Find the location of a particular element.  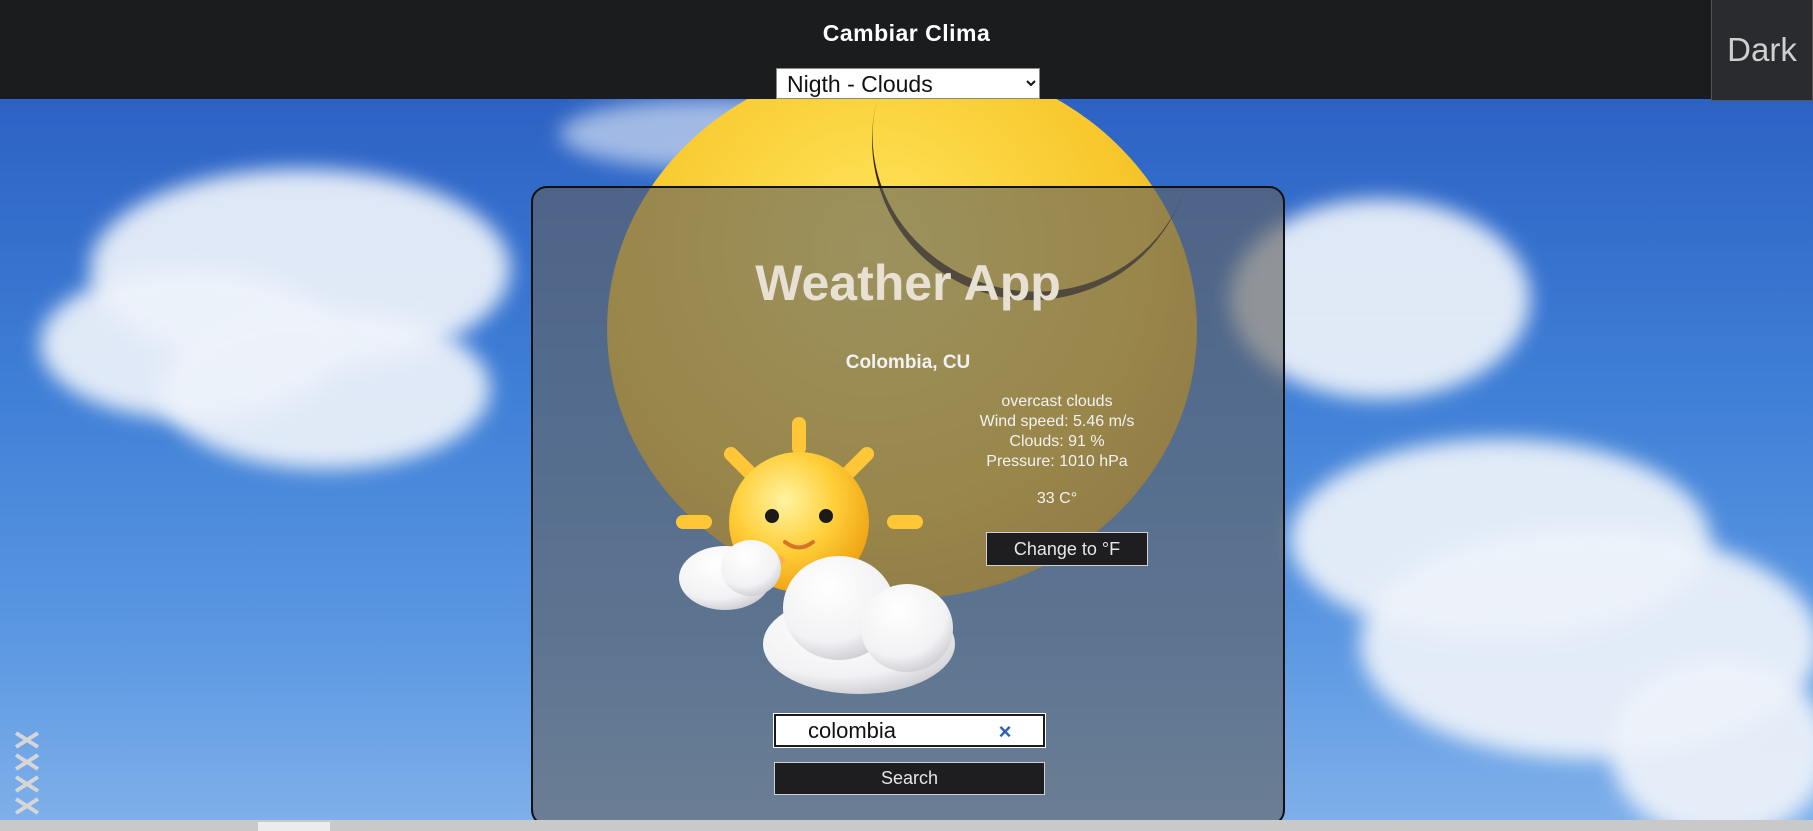

sun-behind-clouds-icon is located at coordinates (815, 555).